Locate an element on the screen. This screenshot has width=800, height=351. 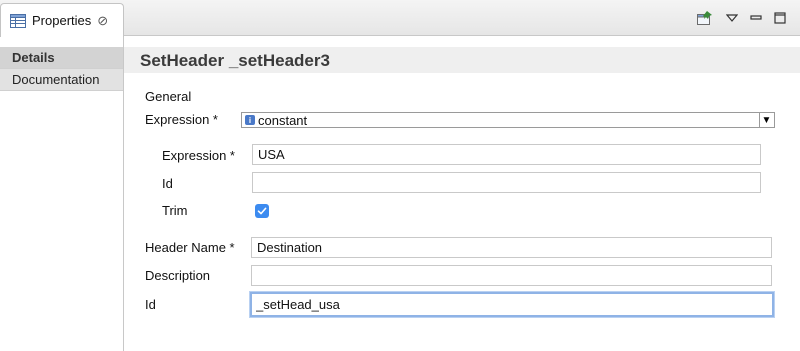
expression-language-value: constant is located at coordinates (283, 120).